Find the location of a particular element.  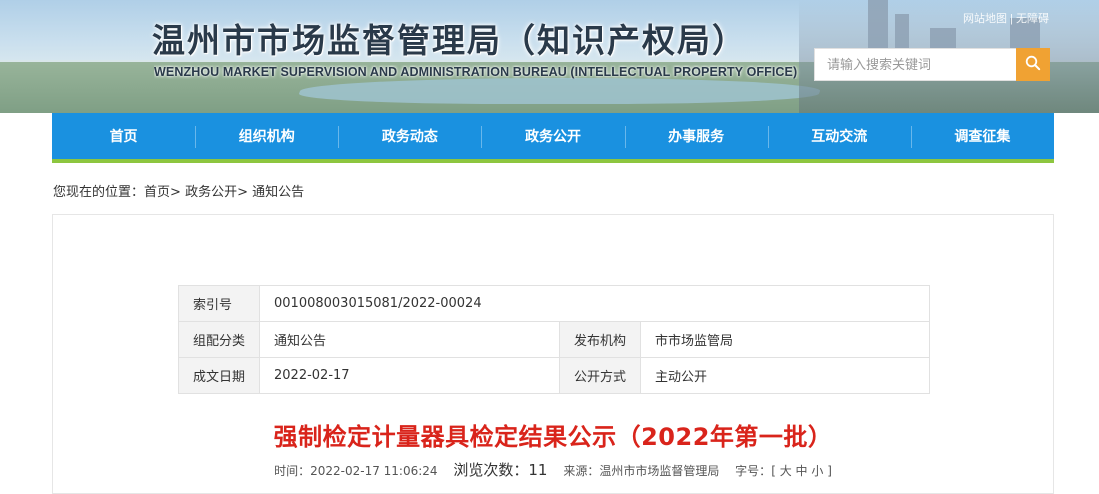

breadcrumb-public-affairs: 政务公开 is located at coordinates (211, 192).